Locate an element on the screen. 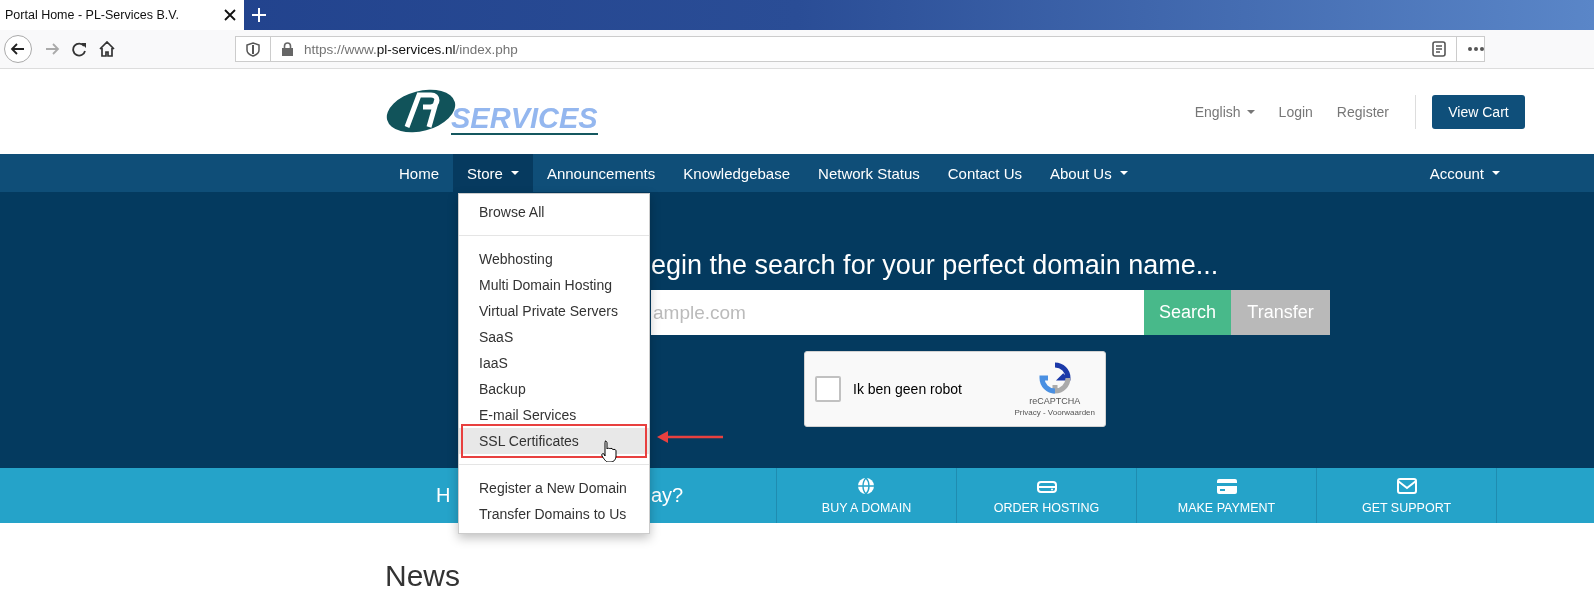 Image resolution: width=1594 pixels, height=615 pixels. menu-item: SaaS is located at coordinates (554, 337).